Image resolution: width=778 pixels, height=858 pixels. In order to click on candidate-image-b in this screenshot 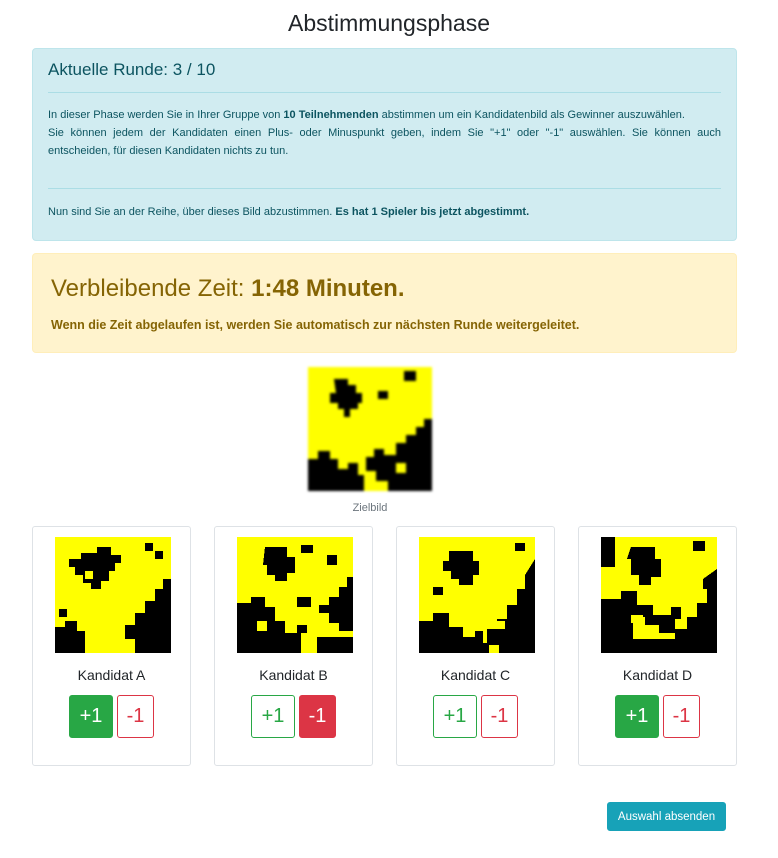, I will do `click(295, 595)`.